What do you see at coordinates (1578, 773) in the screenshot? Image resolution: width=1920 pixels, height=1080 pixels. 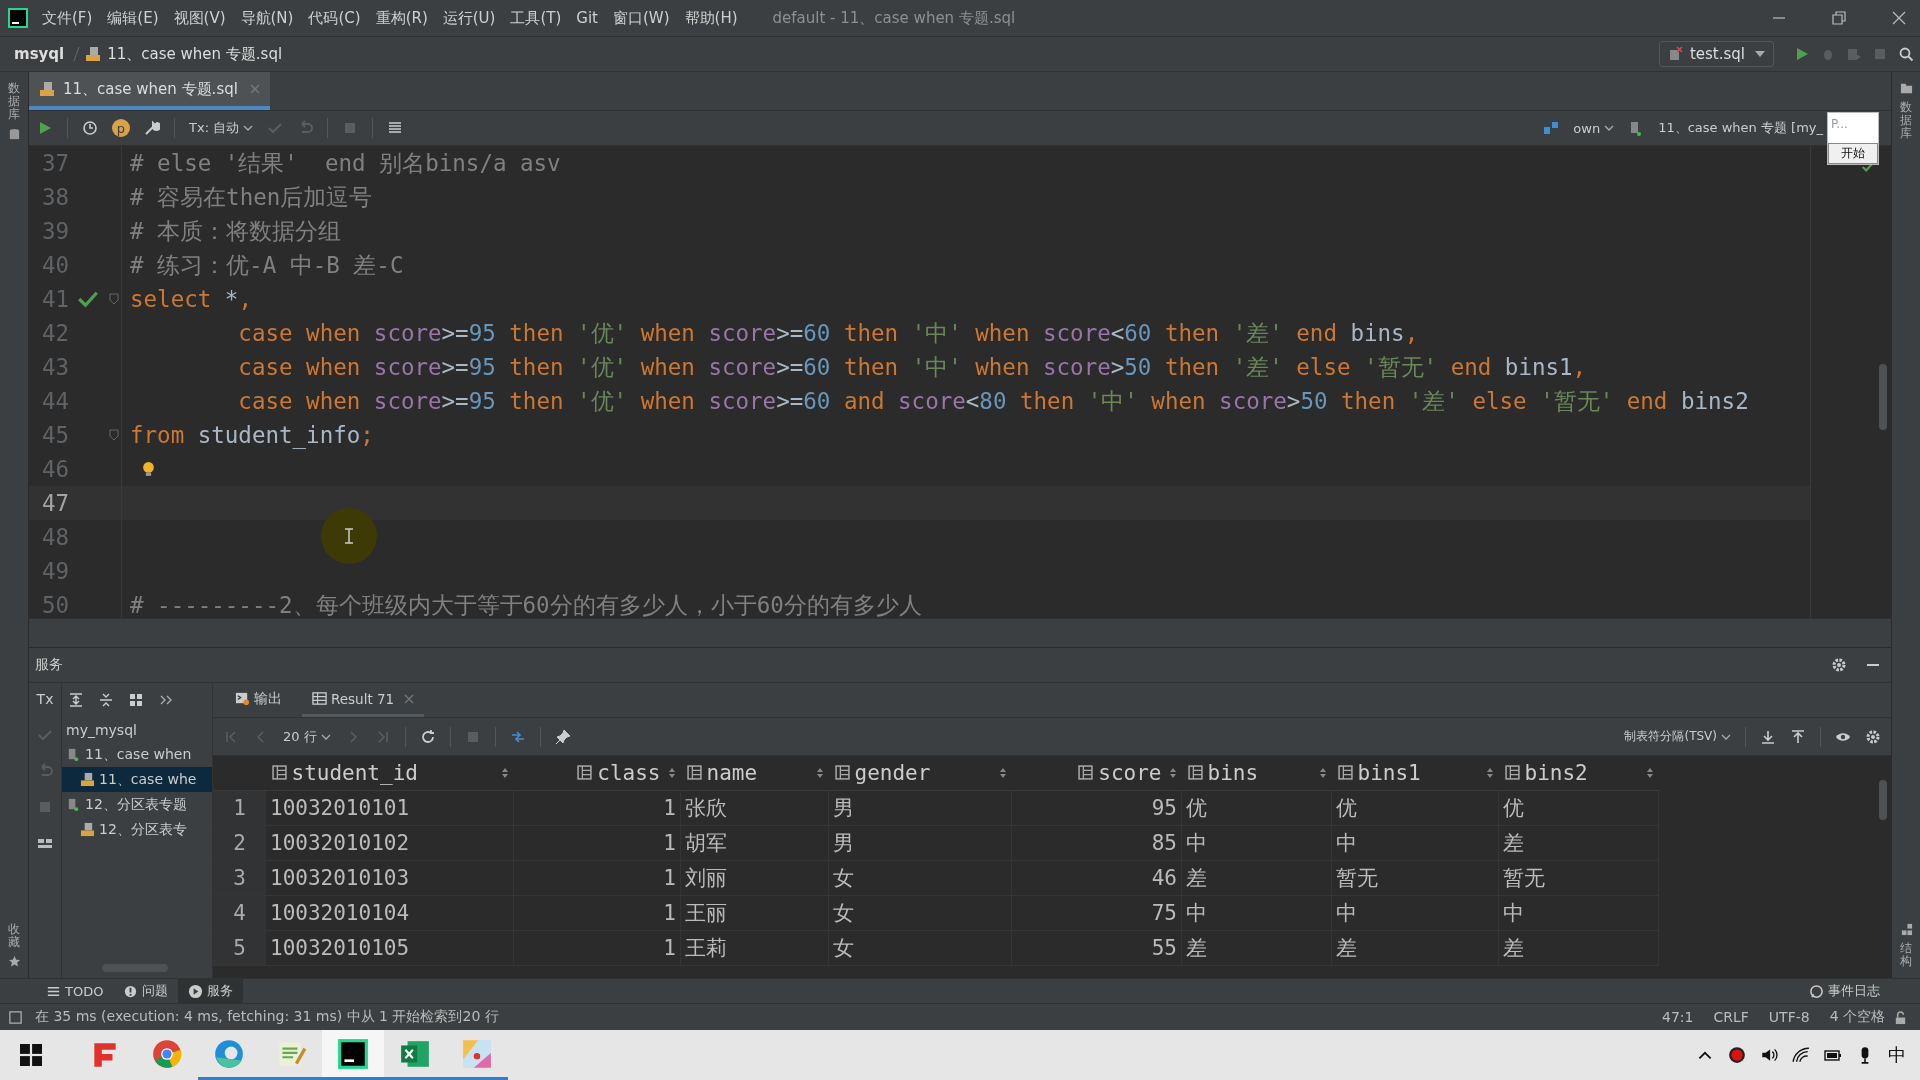 I see `column-header: bins2` at bounding box center [1578, 773].